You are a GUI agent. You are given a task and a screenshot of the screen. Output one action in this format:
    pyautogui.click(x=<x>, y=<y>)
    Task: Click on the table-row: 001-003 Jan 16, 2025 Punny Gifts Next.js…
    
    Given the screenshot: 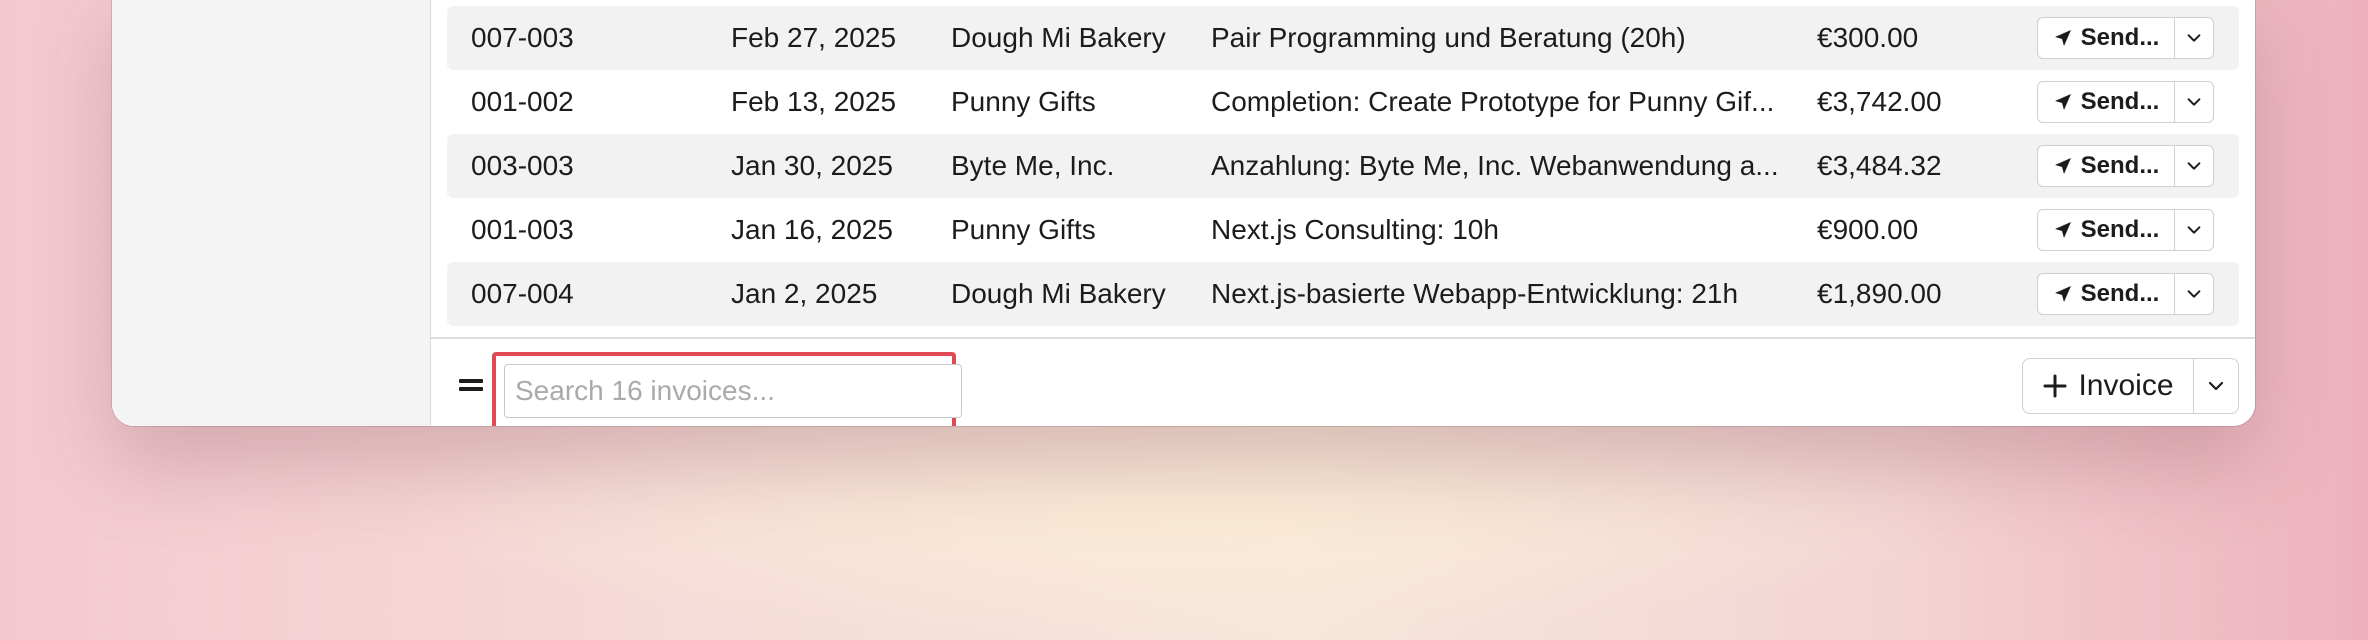 What is the action you would take?
    pyautogui.click(x=1343, y=230)
    